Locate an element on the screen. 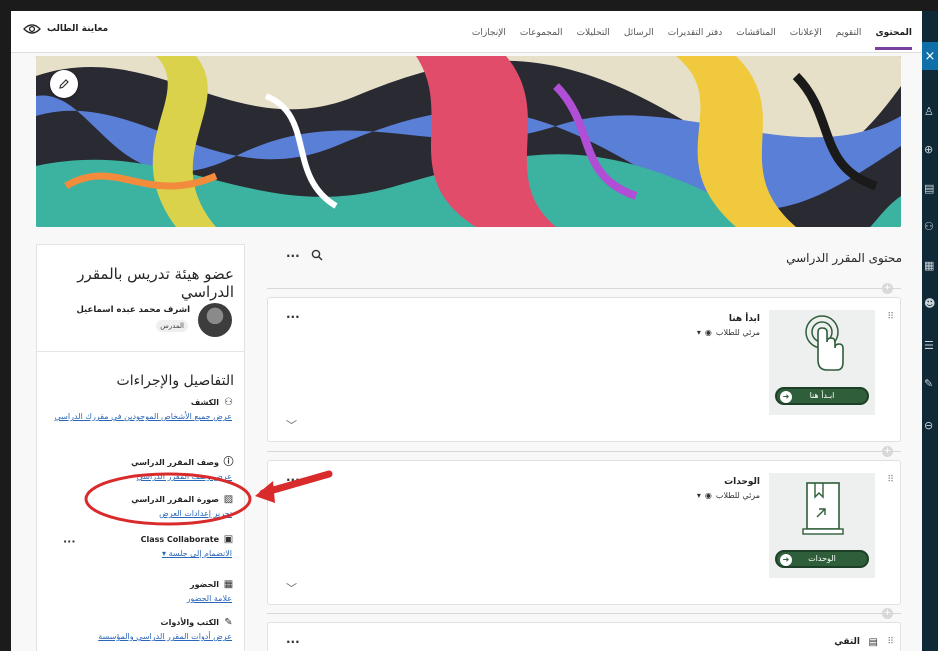  logout-icon: ⊖ is located at coordinates (930, 426).